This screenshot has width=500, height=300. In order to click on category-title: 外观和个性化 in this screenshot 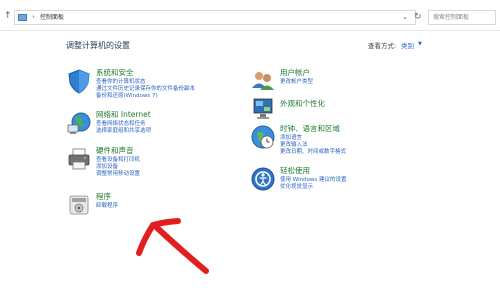, I will do `click(302, 103)`.